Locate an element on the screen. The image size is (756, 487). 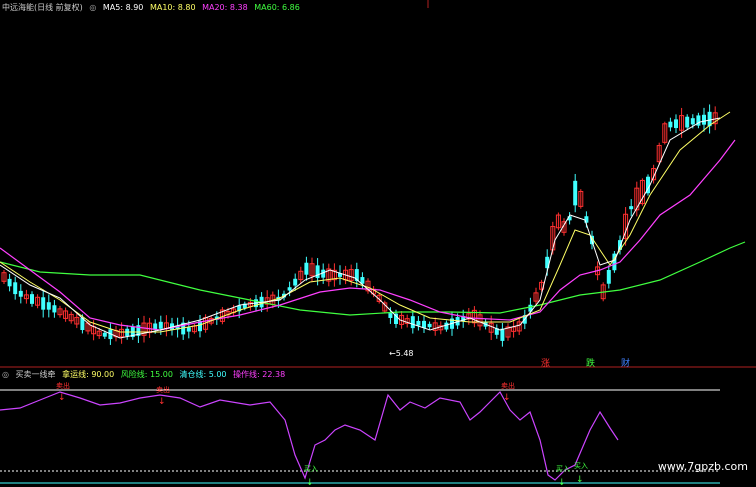
indicator-settings-icon: ◎ is located at coordinates (5, 374).